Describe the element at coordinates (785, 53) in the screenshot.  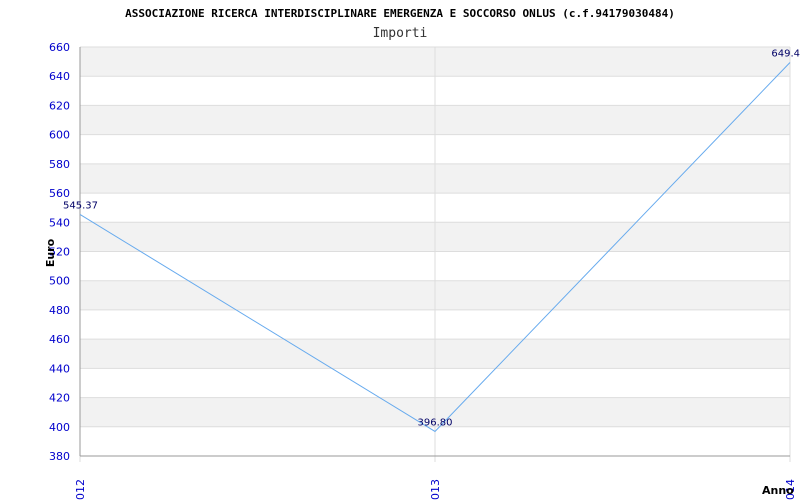
I see `data-label: 649.4` at that location.